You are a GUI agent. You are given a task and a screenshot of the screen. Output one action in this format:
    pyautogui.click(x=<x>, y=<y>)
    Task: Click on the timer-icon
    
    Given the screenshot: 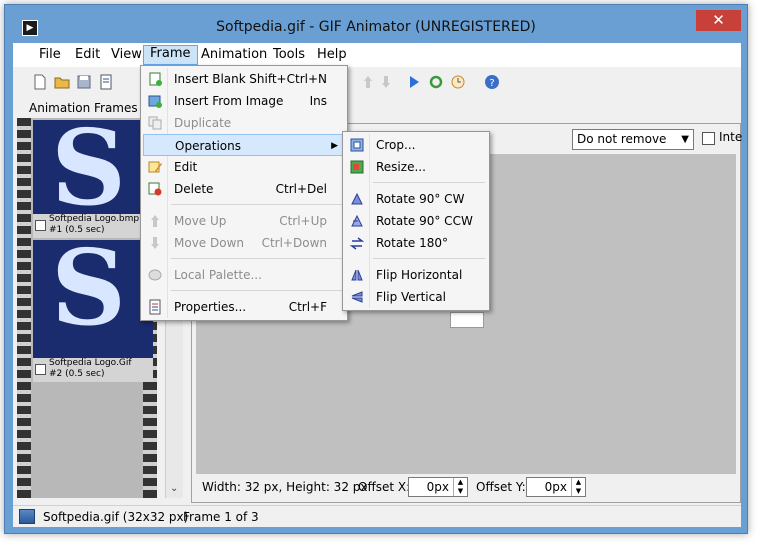 What is the action you would take?
    pyautogui.click(x=458, y=82)
    